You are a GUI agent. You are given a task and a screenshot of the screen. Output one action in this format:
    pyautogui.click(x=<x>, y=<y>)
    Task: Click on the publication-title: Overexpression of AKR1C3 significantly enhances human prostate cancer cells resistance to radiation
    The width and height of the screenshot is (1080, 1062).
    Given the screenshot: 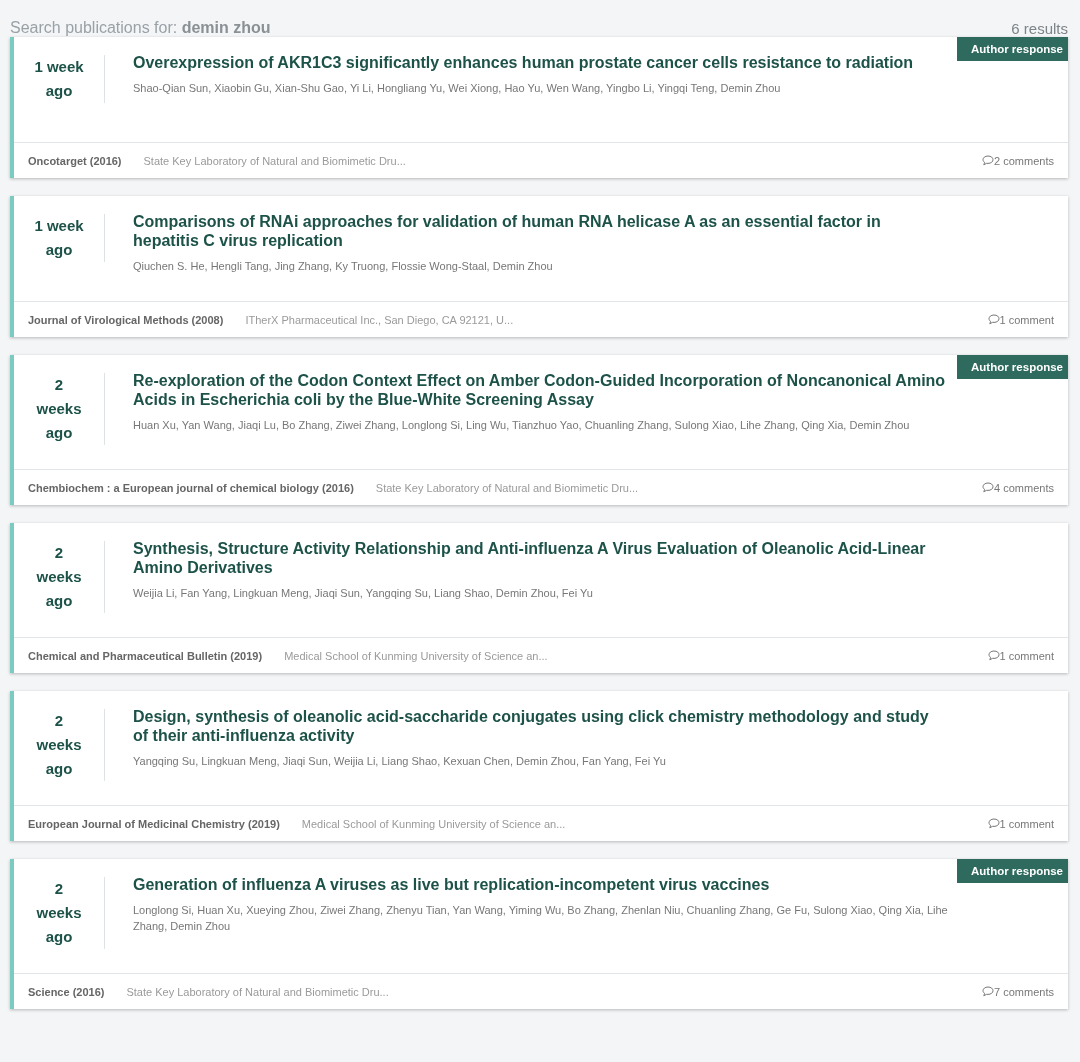 What is the action you would take?
    pyautogui.click(x=523, y=62)
    